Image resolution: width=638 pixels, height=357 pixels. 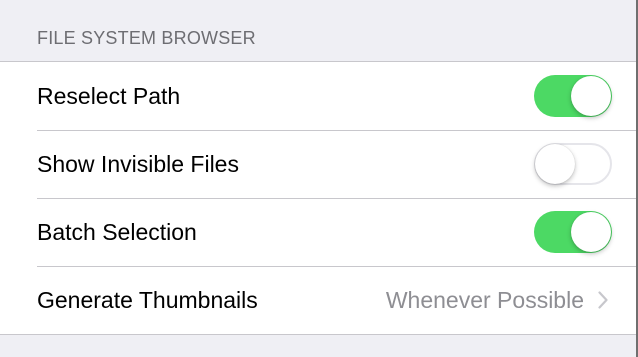 I want to click on batch-selection-toggle, so click(x=573, y=232).